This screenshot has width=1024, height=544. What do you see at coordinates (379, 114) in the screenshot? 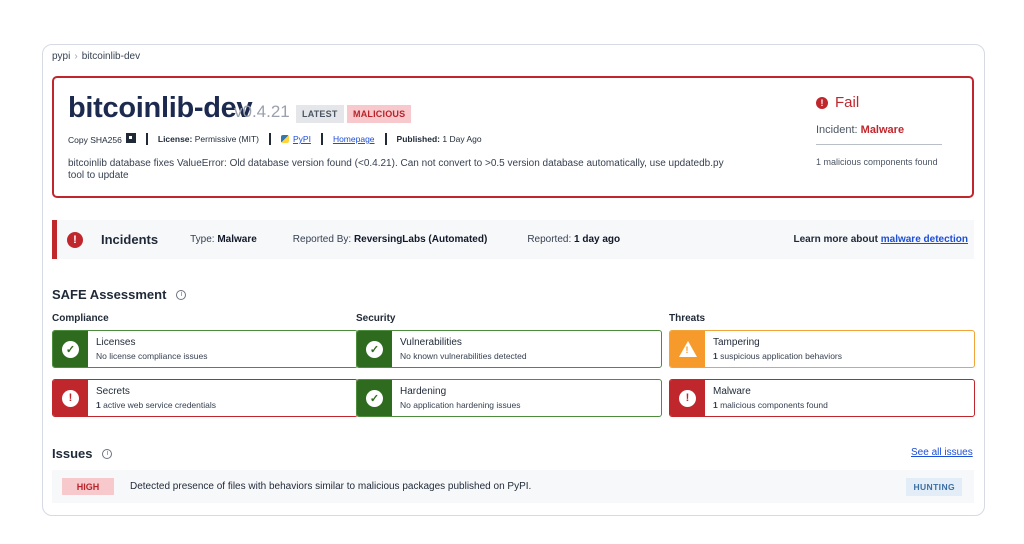
I see `malicious-badge: MALICIOUS` at bounding box center [379, 114].